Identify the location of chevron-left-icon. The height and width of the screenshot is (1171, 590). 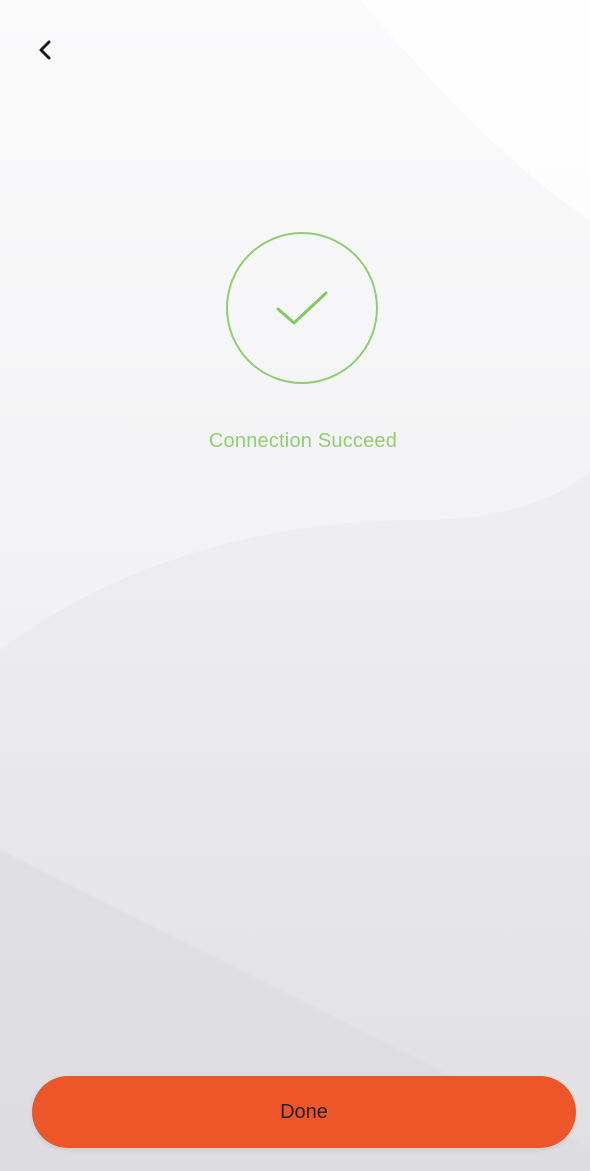
(45, 50).